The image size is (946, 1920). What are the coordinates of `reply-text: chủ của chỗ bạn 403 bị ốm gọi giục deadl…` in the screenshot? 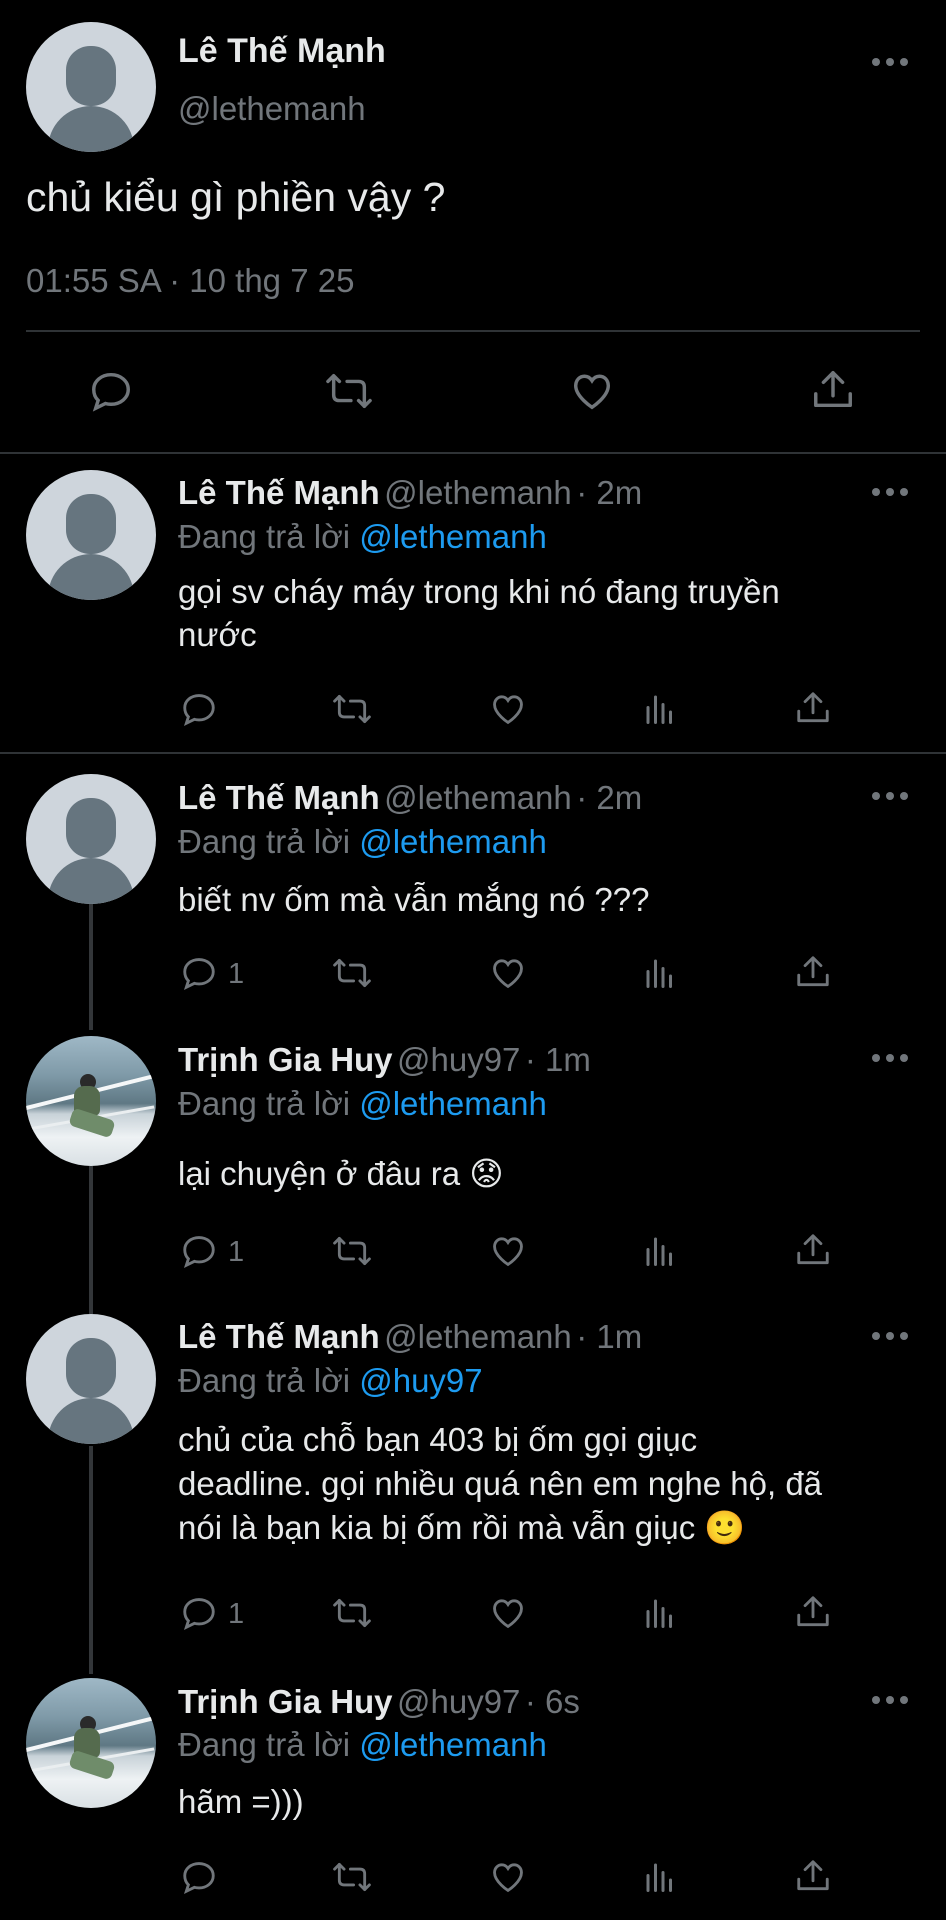 It's located at (500, 1483).